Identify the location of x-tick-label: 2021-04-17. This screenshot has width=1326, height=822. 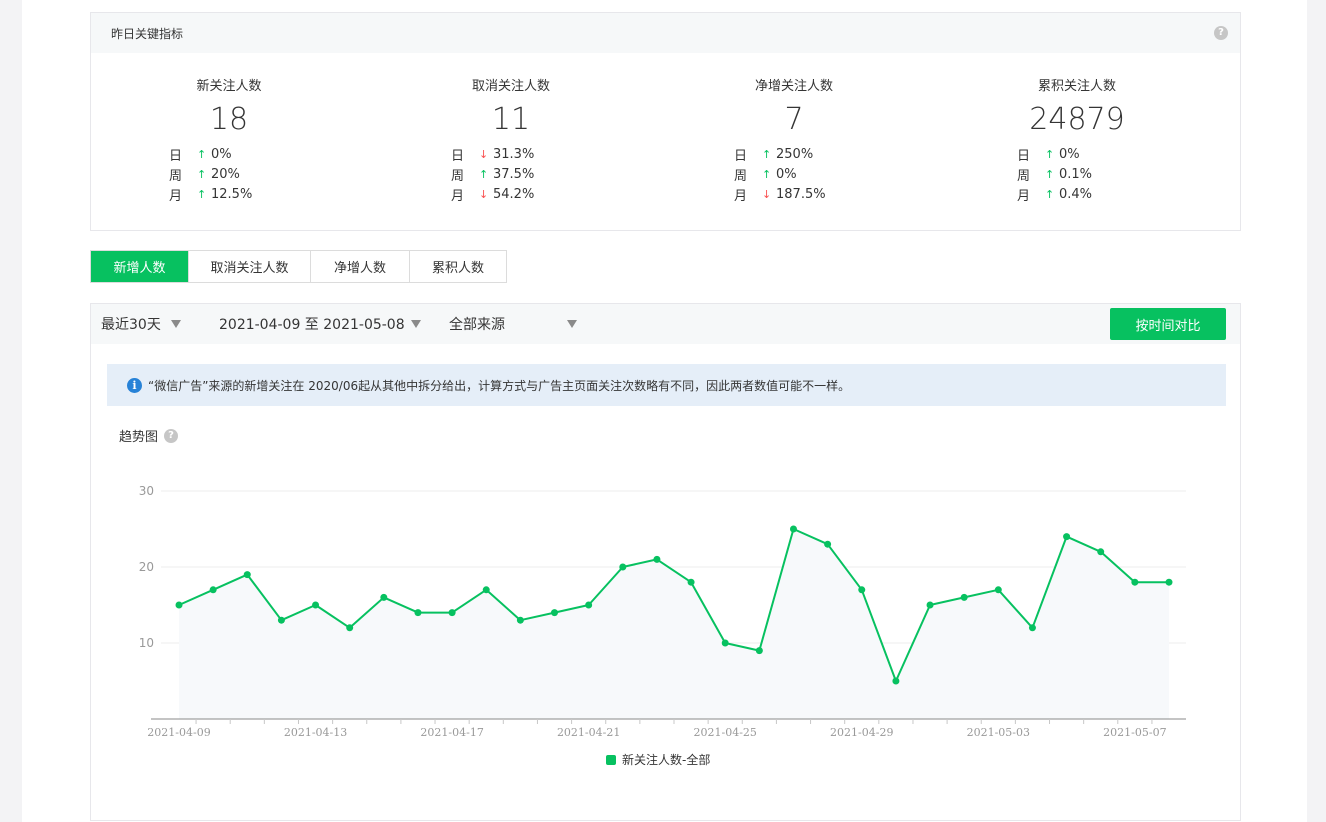
(451, 732).